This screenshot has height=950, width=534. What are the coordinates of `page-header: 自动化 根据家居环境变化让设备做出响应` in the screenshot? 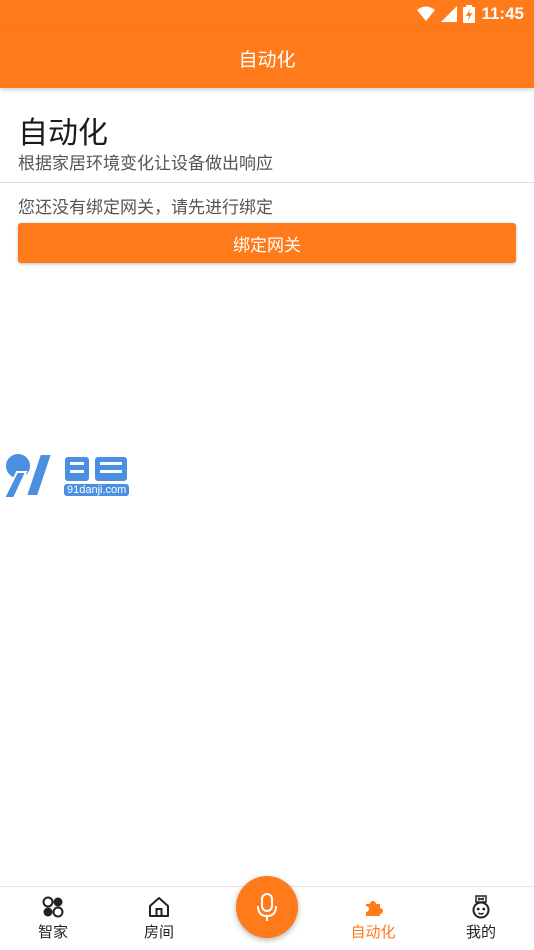 It's located at (267, 135).